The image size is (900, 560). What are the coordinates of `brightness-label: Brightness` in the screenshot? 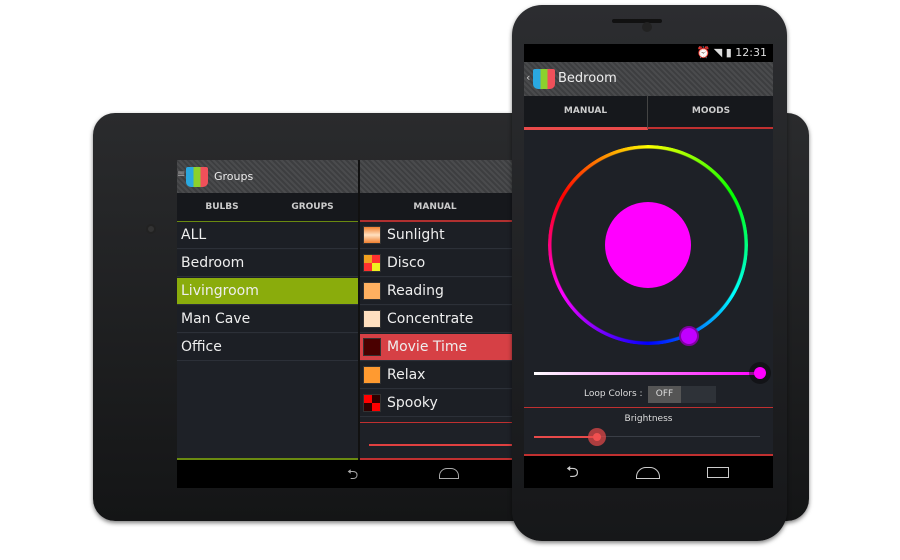 It's located at (648, 419).